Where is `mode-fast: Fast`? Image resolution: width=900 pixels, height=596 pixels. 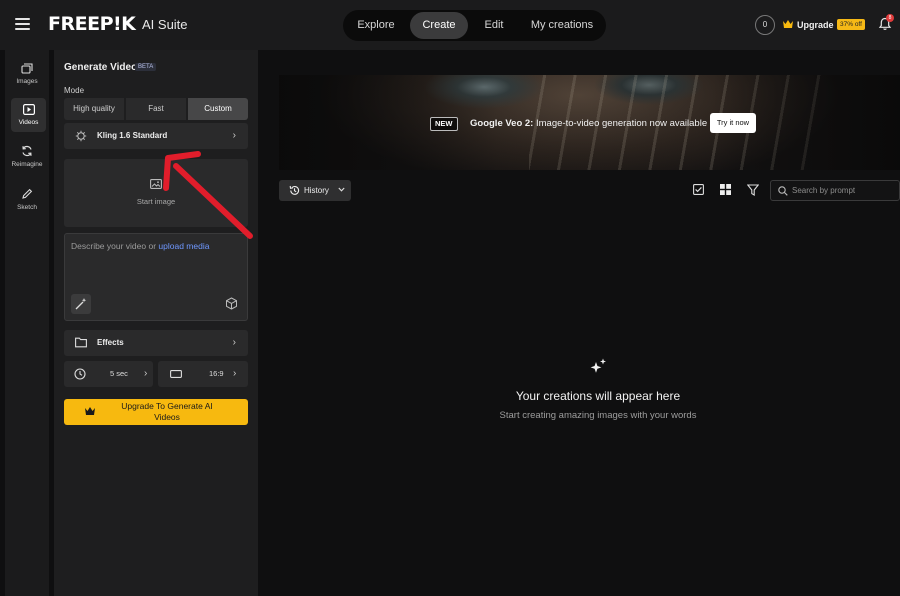
mode-fast: Fast is located at coordinates (156, 109).